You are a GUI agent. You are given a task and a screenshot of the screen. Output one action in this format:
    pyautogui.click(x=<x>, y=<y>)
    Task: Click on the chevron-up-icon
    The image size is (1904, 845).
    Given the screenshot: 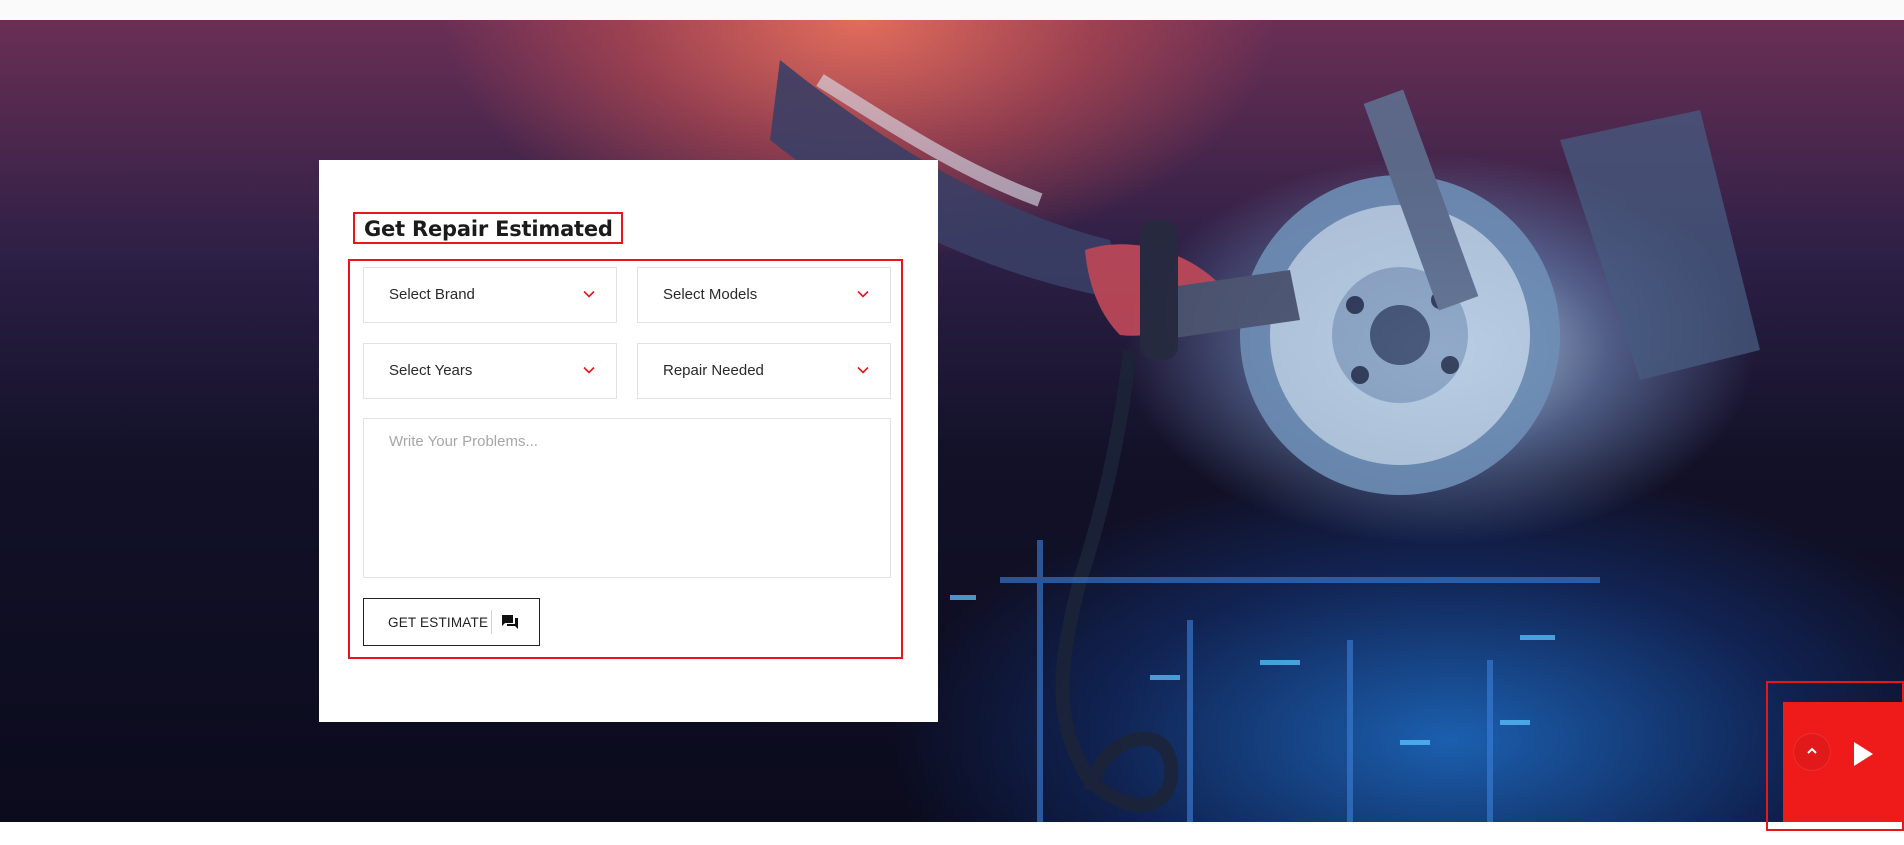 What is the action you would take?
    pyautogui.click(x=1812, y=750)
    